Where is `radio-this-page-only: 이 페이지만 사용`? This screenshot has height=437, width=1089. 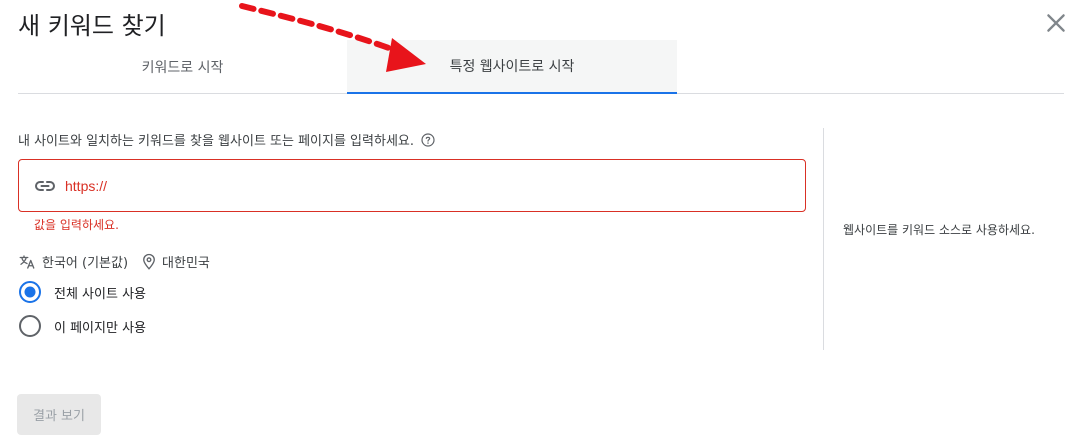
radio-this-page-only: 이 페이지만 사용 is located at coordinates (82, 326).